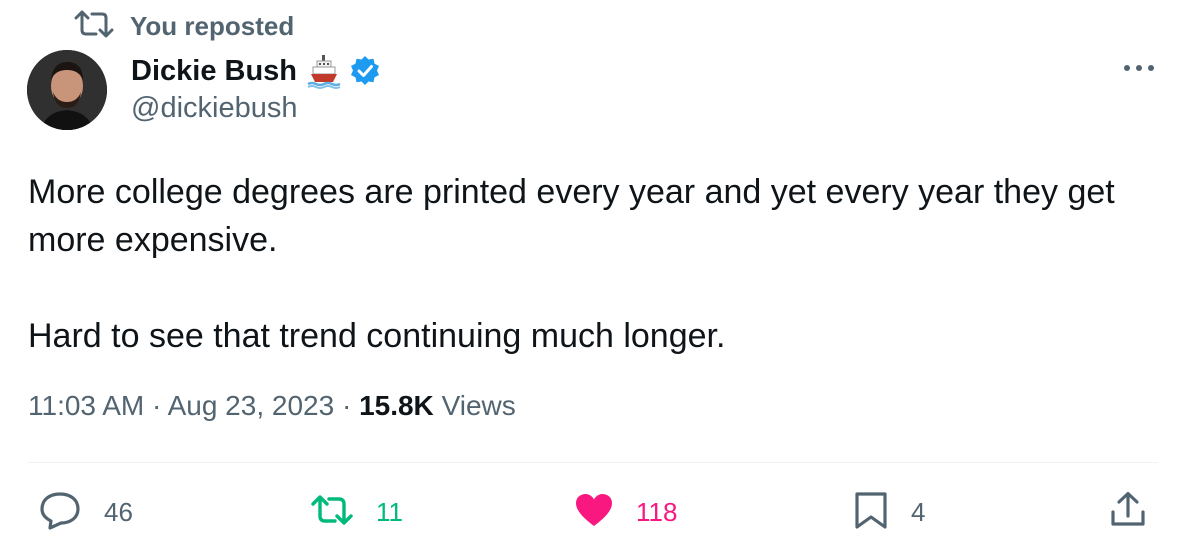  Describe the element at coordinates (594, 512) in the screenshot. I see `heart-icon` at that location.